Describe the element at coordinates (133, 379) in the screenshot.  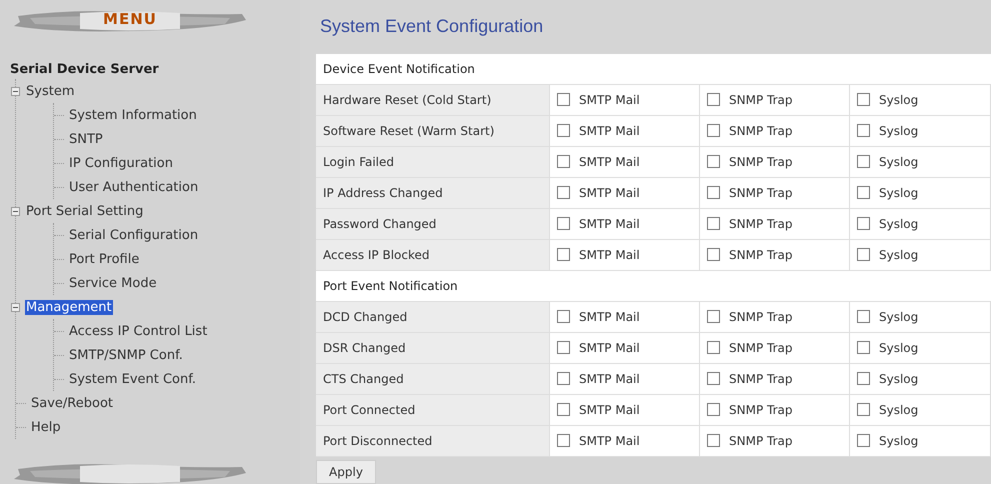
I see `menu-item: System Event Conf.` at that location.